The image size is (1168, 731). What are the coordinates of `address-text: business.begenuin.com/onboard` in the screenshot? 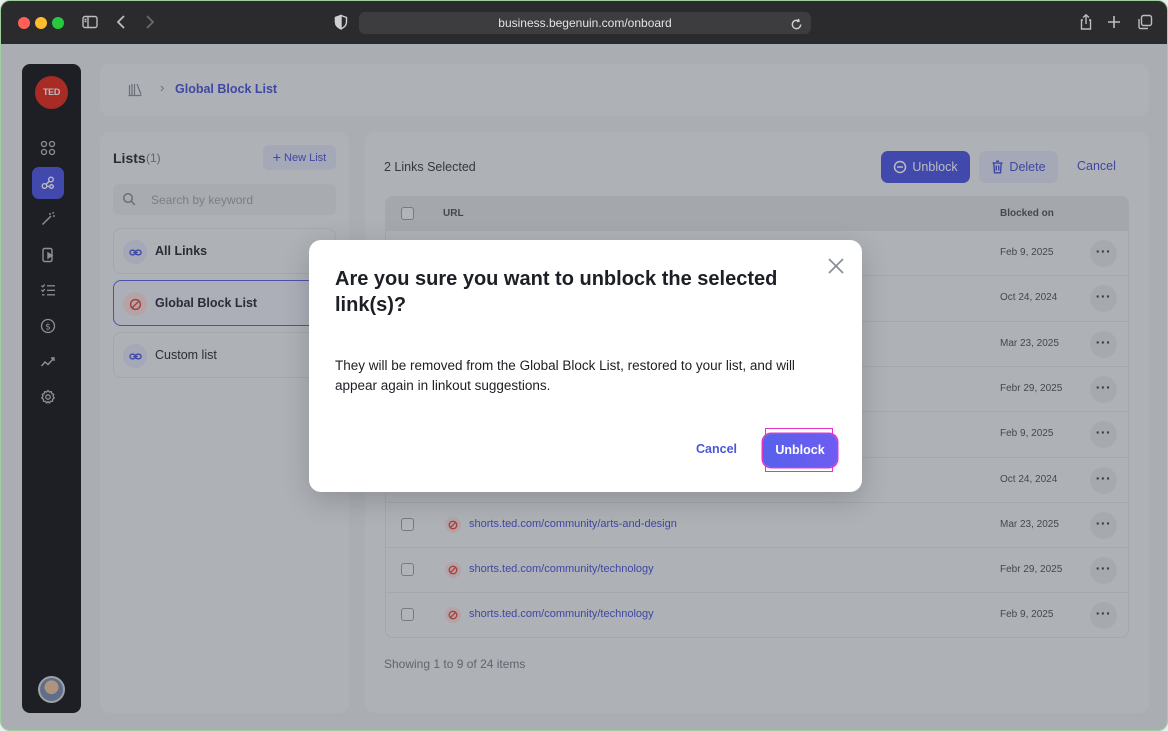 It's located at (585, 23).